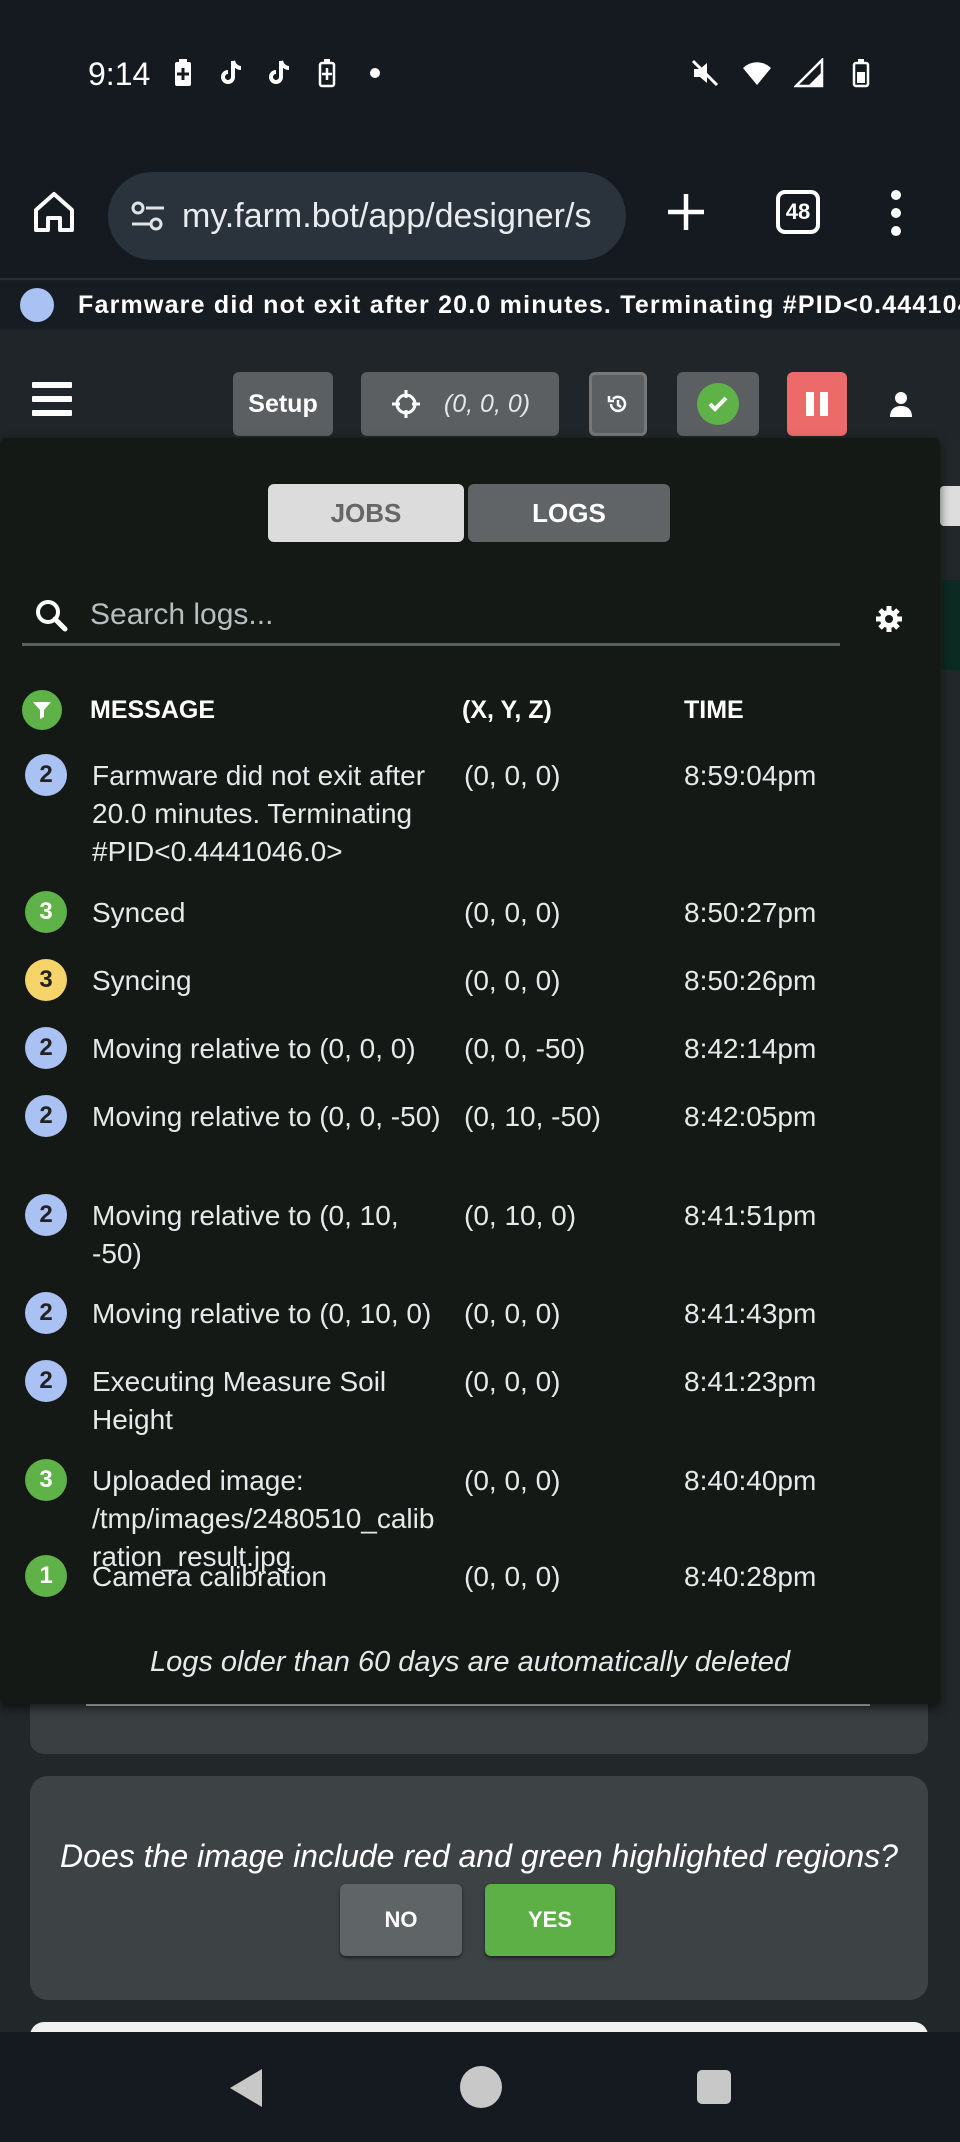  Describe the element at coordinates (54, 212) in the screenshot. I see `home-icon` at that location.